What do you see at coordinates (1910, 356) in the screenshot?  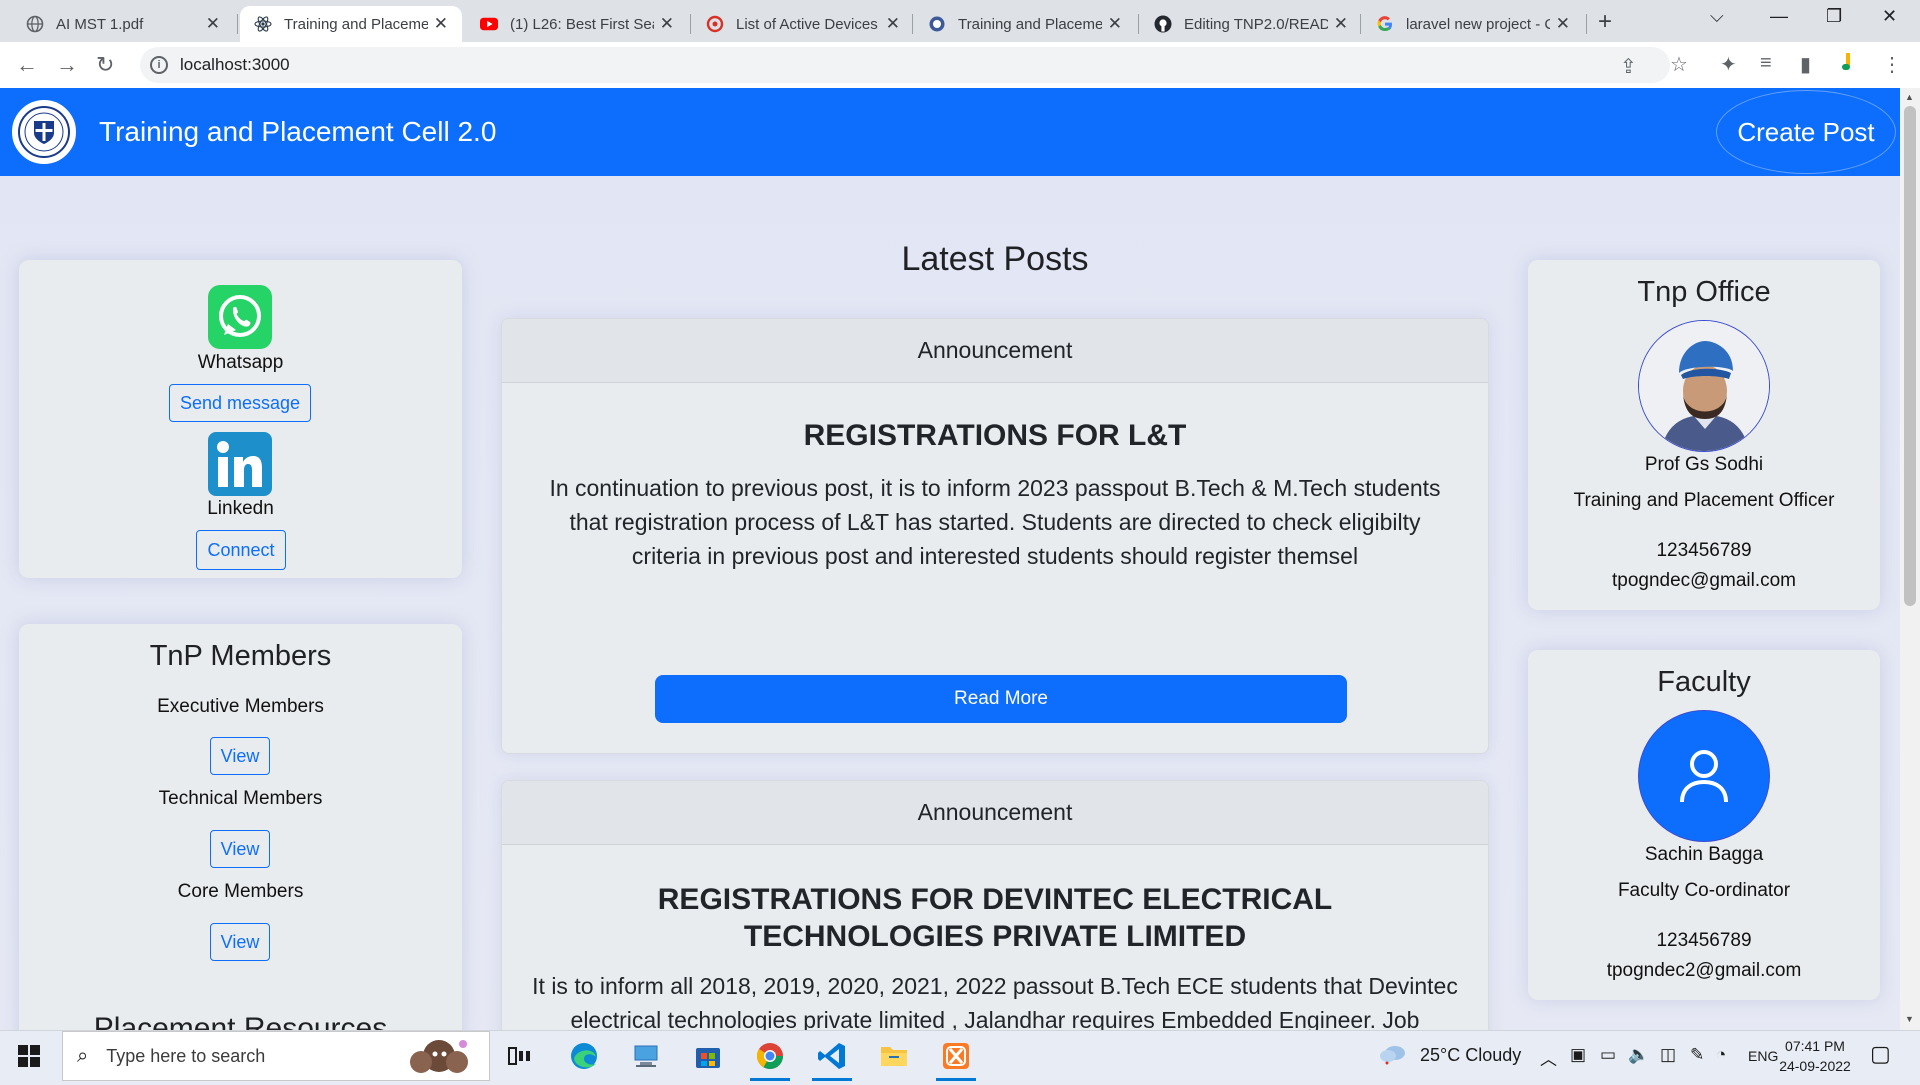 I see `scrollbar-thumb` at bounding box center [1910, 356].